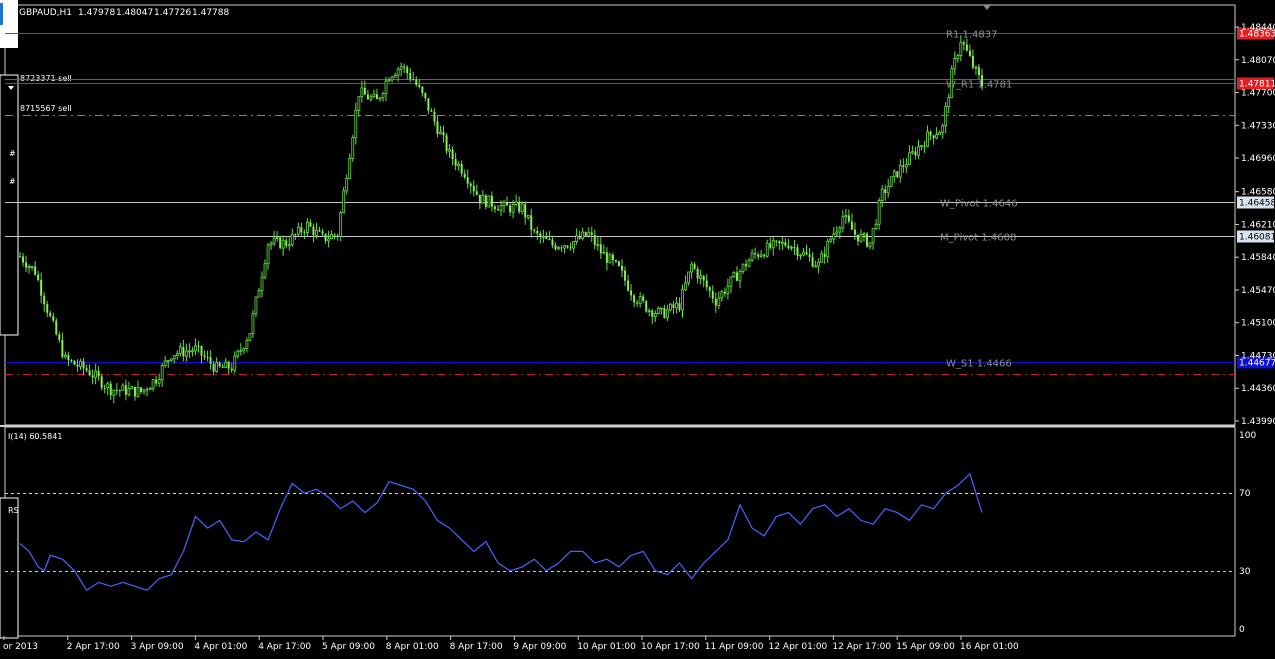 This screenshot has height=659, width=1275. What do you see at coordinates (539, 647) in the screenshot?
I see `time-tick-label: 9 Apr 09:00` at bounding box center [539, 647].